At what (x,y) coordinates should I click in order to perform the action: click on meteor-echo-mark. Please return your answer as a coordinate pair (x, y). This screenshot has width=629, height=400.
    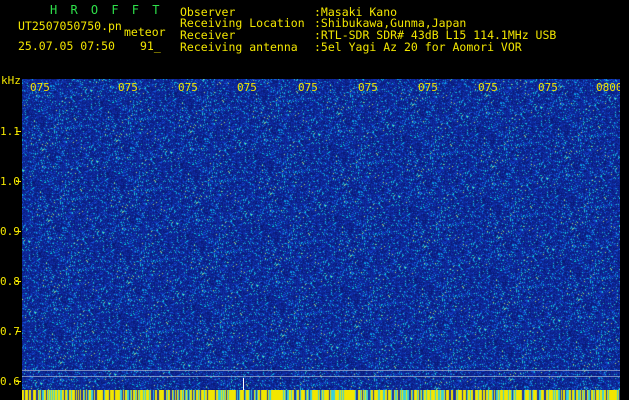
    Looking at the image, I should click on (243, 384).